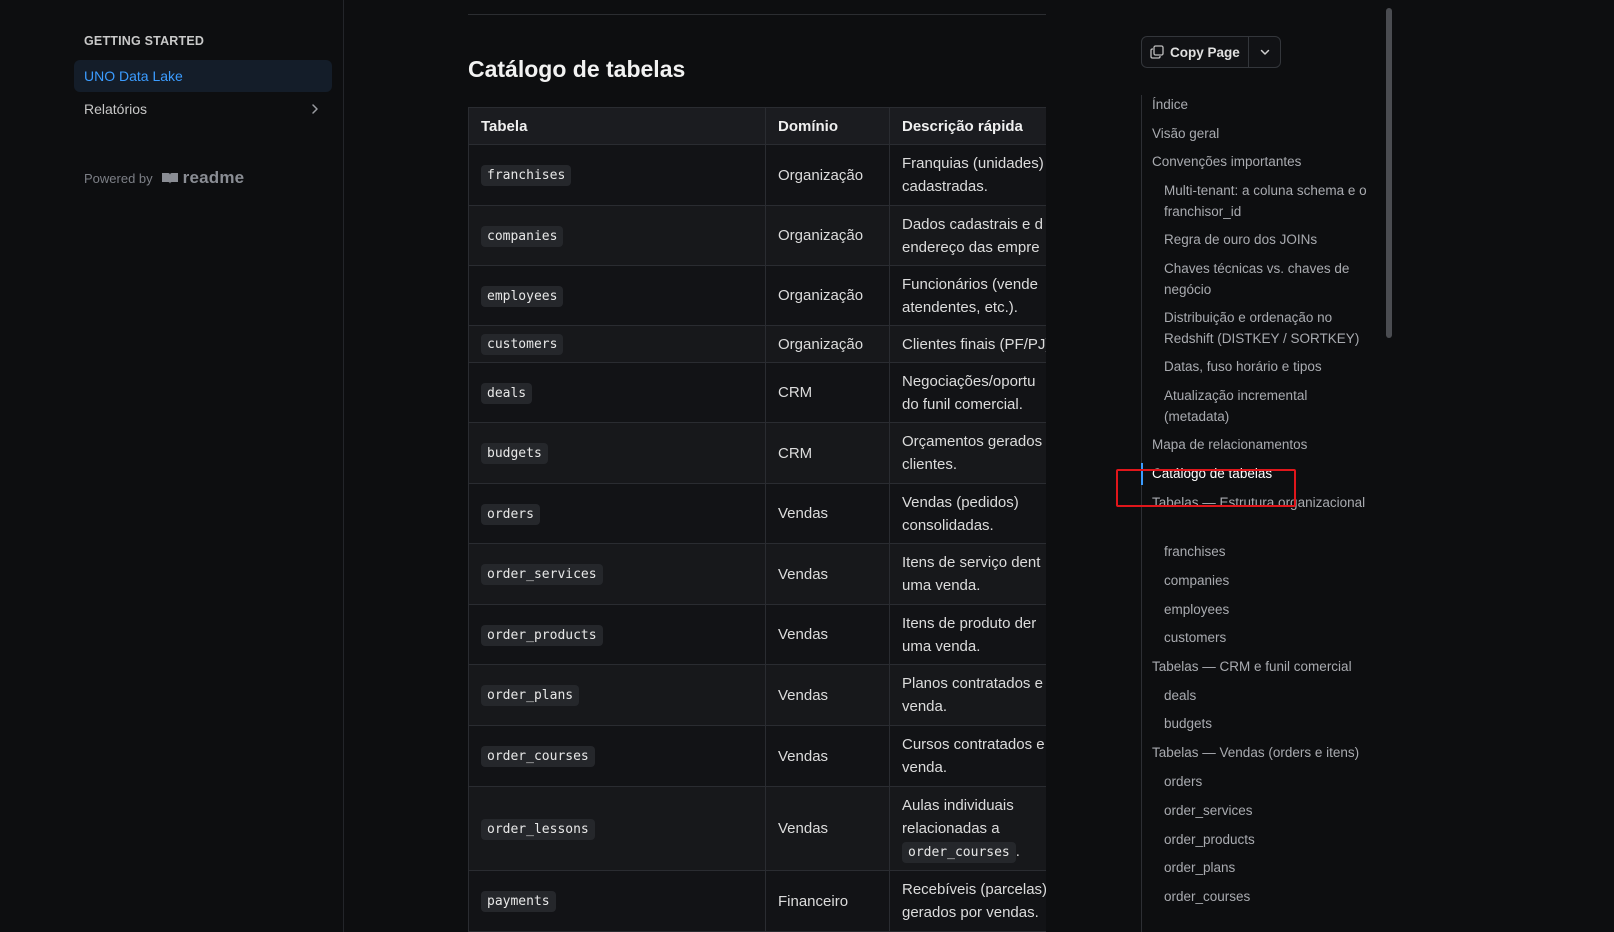  What do you see at coordinates (967, 513) in the screenshot?
I see `cell-description: Vendas (pedidos) consolidadas.` at bounding box center [967, 513].